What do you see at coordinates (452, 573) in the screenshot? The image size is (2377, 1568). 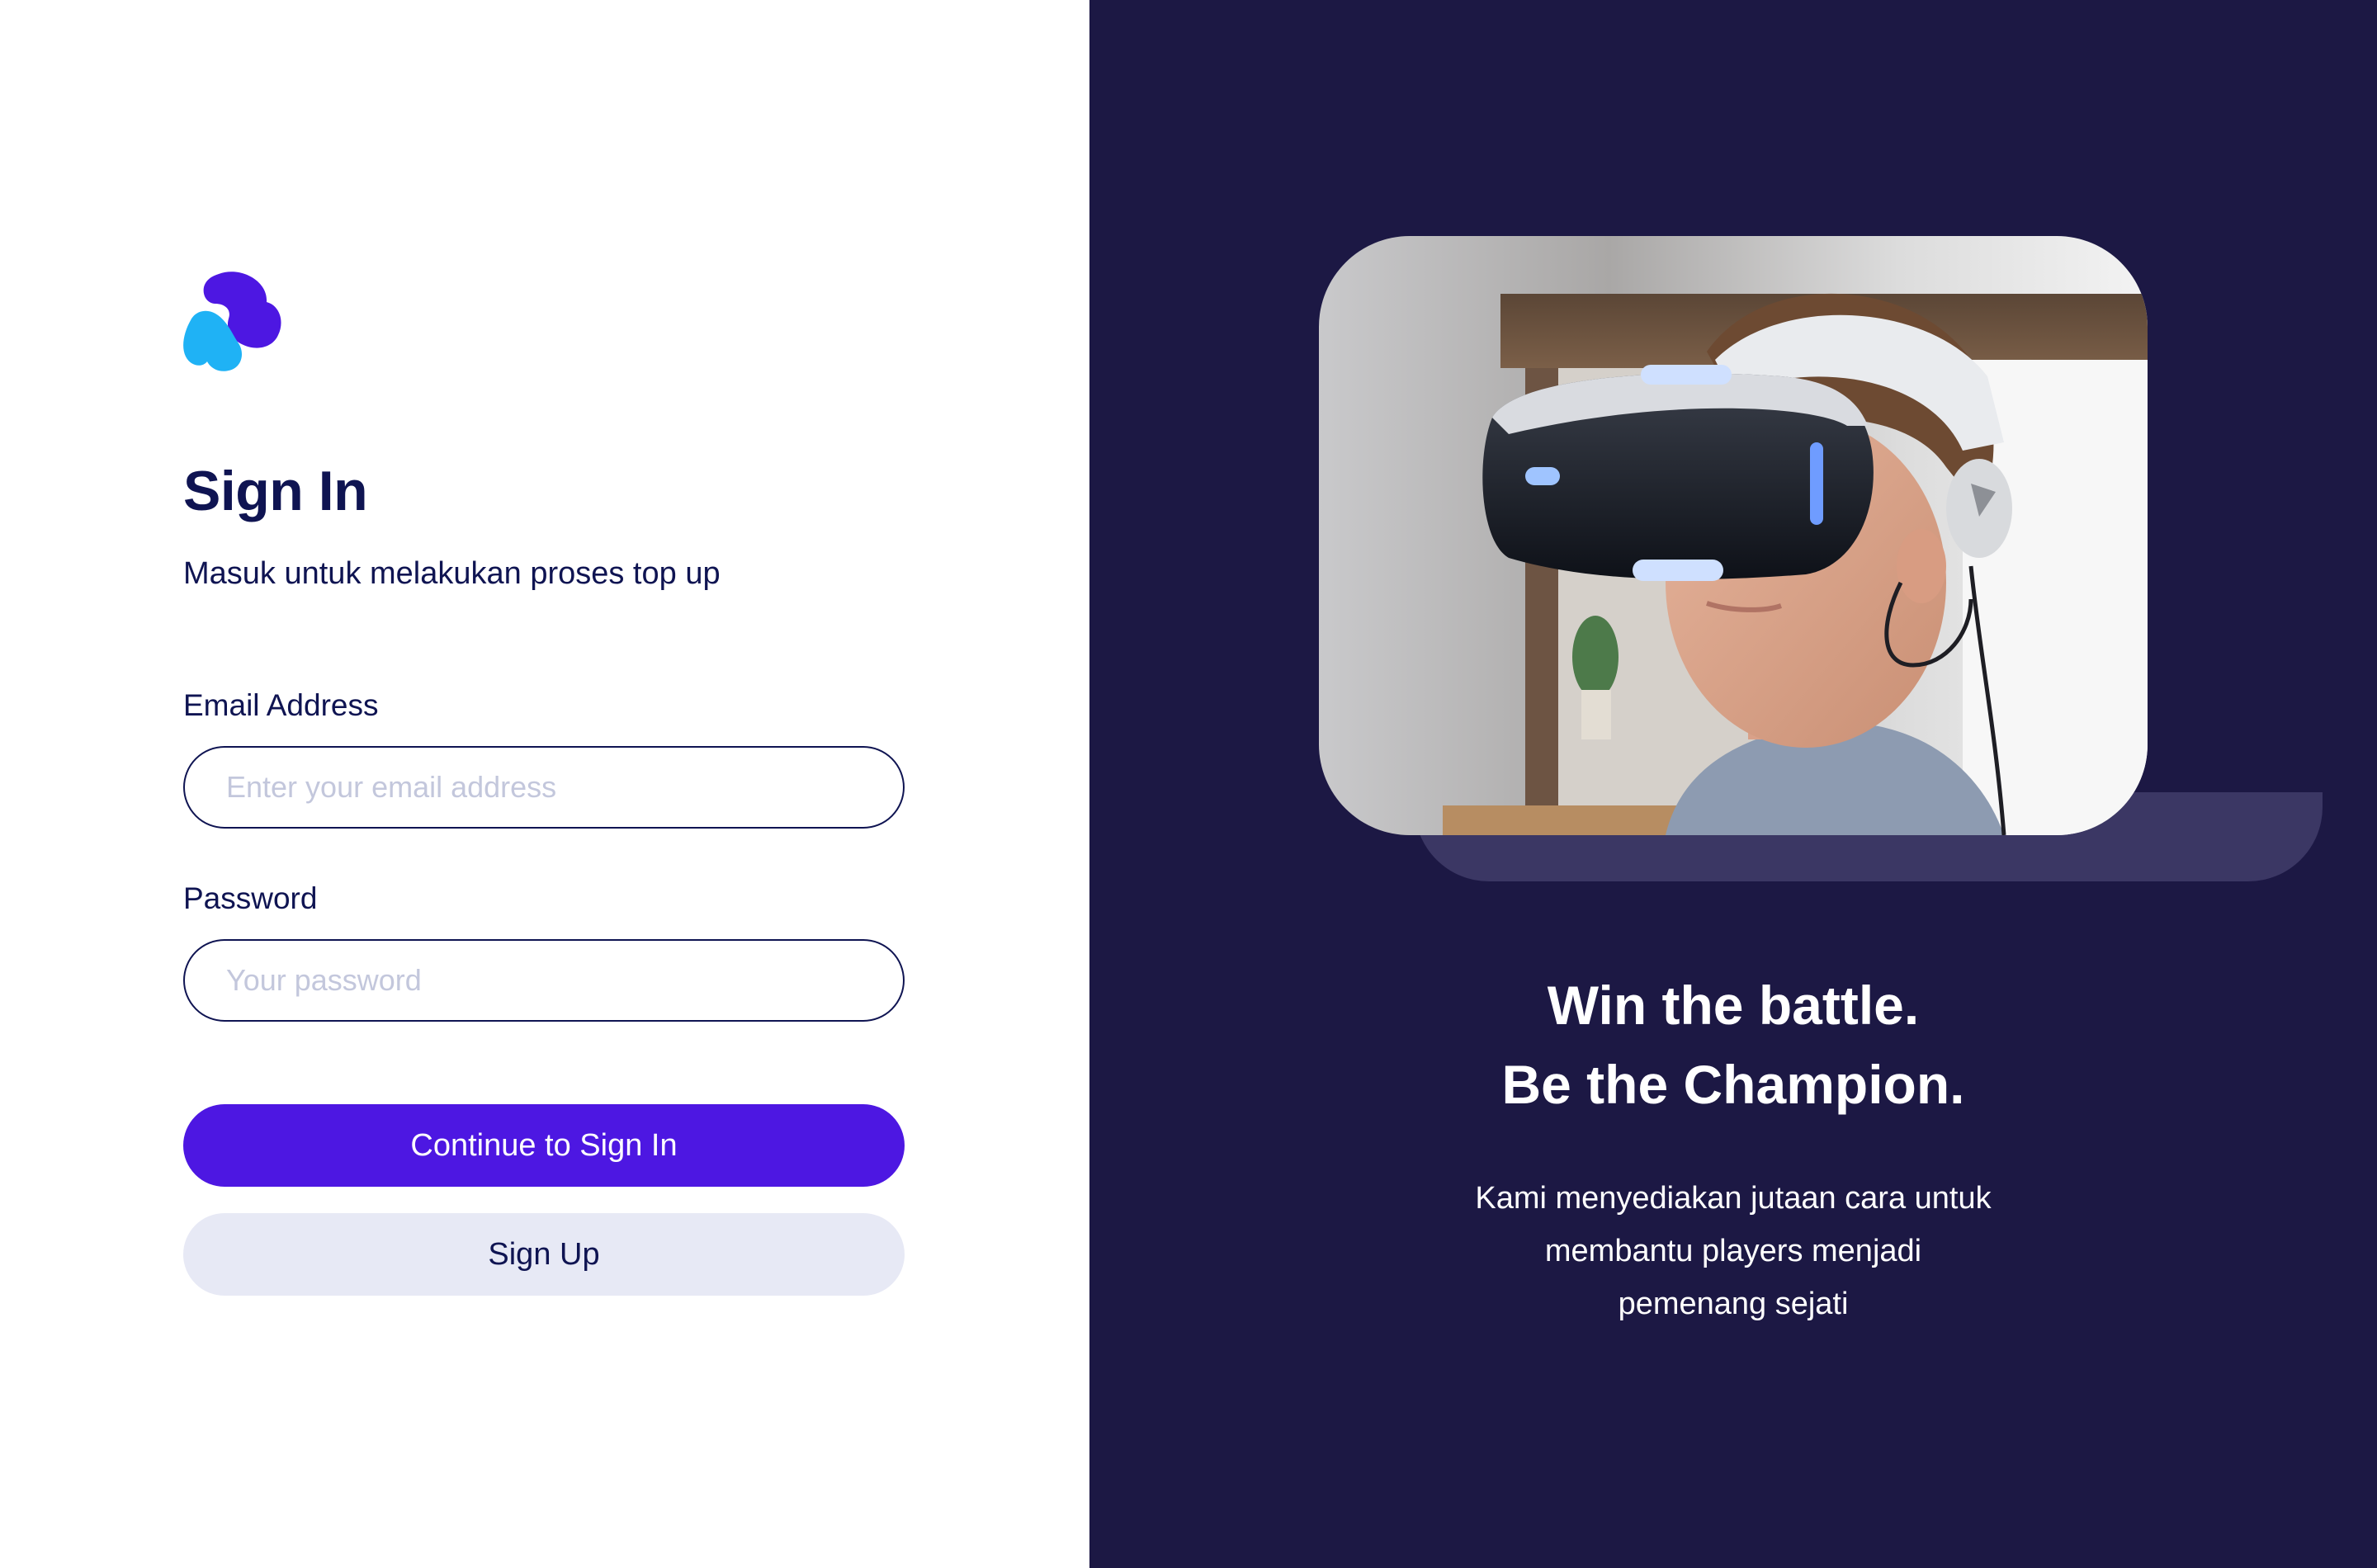 I see `page-subtitle: Masuk untuk melakukan proses top up` at bounding box center [452, 573].